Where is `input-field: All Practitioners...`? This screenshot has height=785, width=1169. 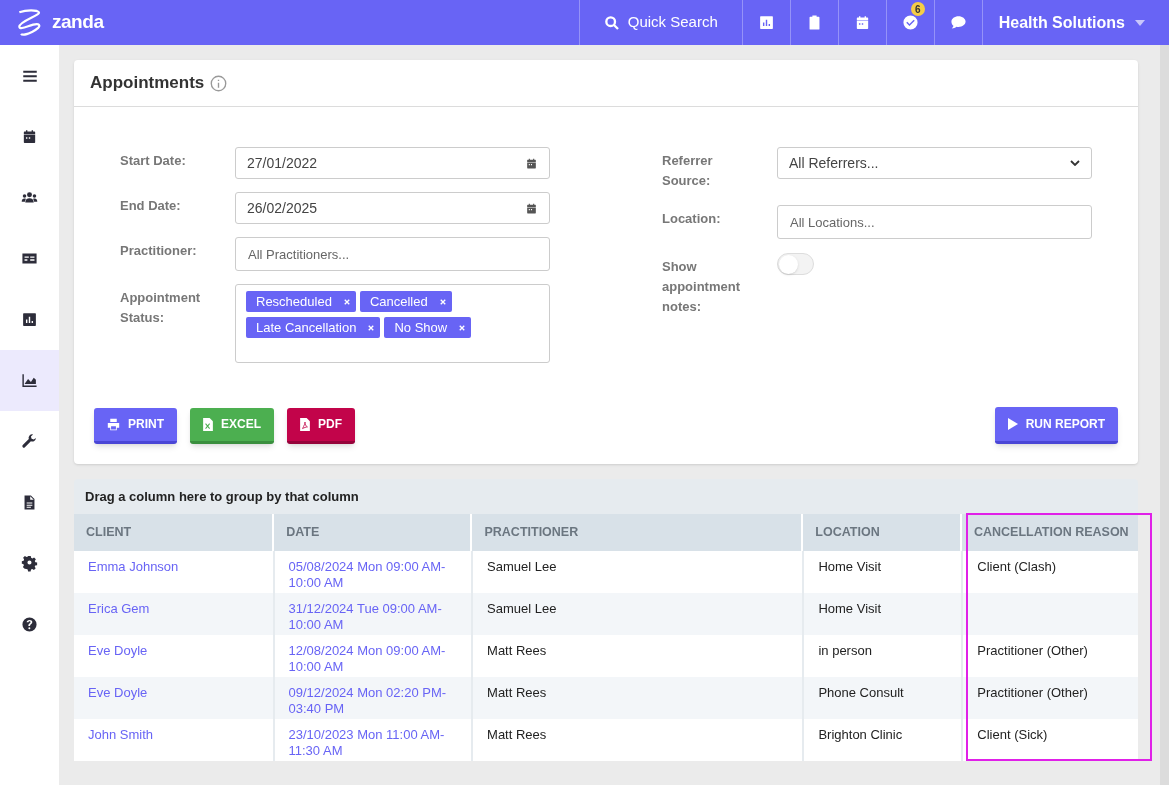
input-field: All Practitioners... is located at coordinates (392, 254).